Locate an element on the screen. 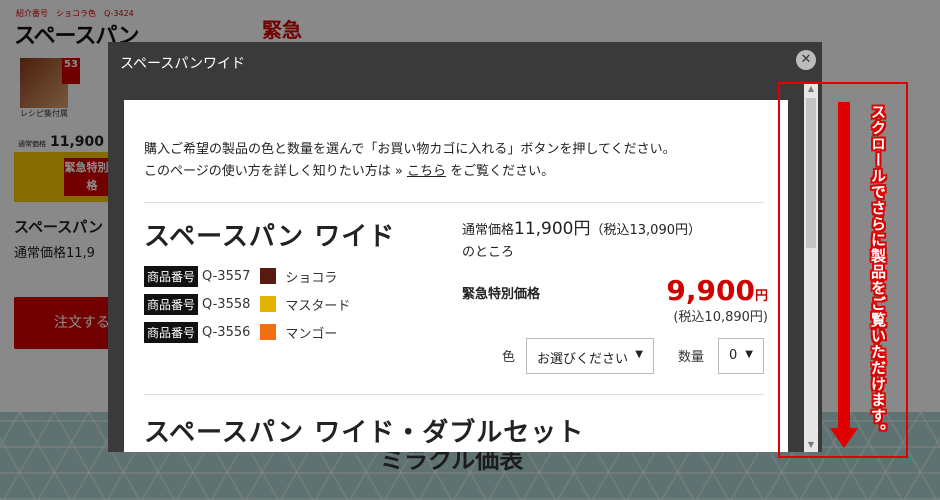 The image size is (940, 500). quantity-select: 0 ▼ is located at coordinates (741, 356).